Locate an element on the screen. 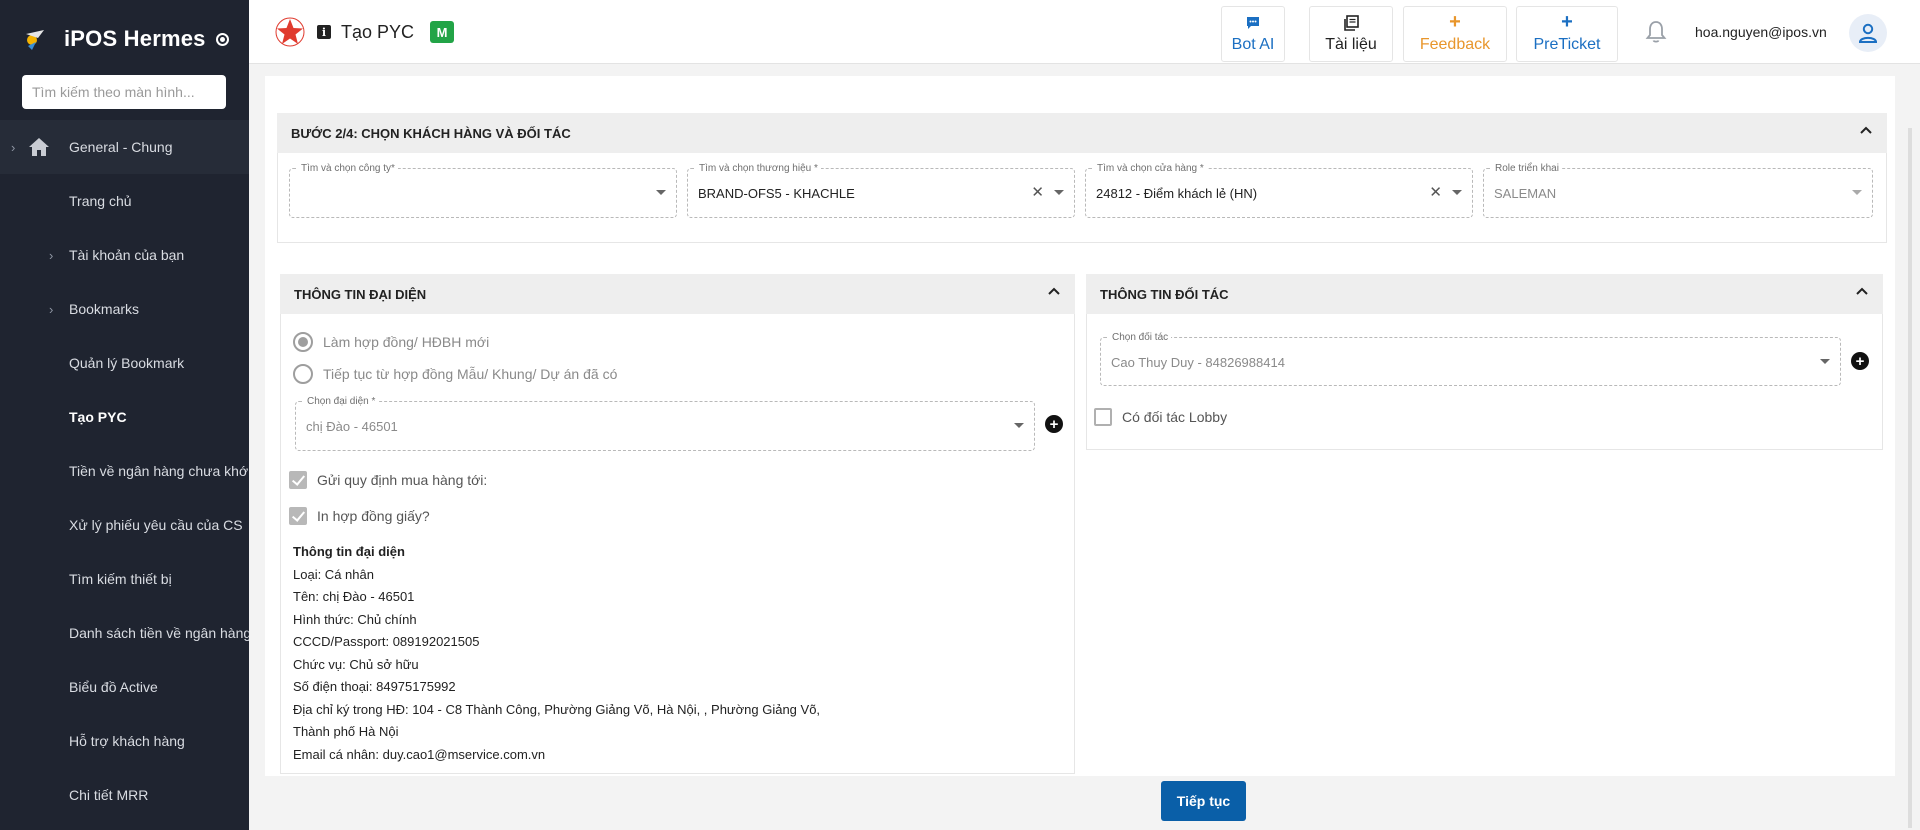 This screenshot has height=830, width=1920. brand-radio-icon is located at coordinates (222, 39).